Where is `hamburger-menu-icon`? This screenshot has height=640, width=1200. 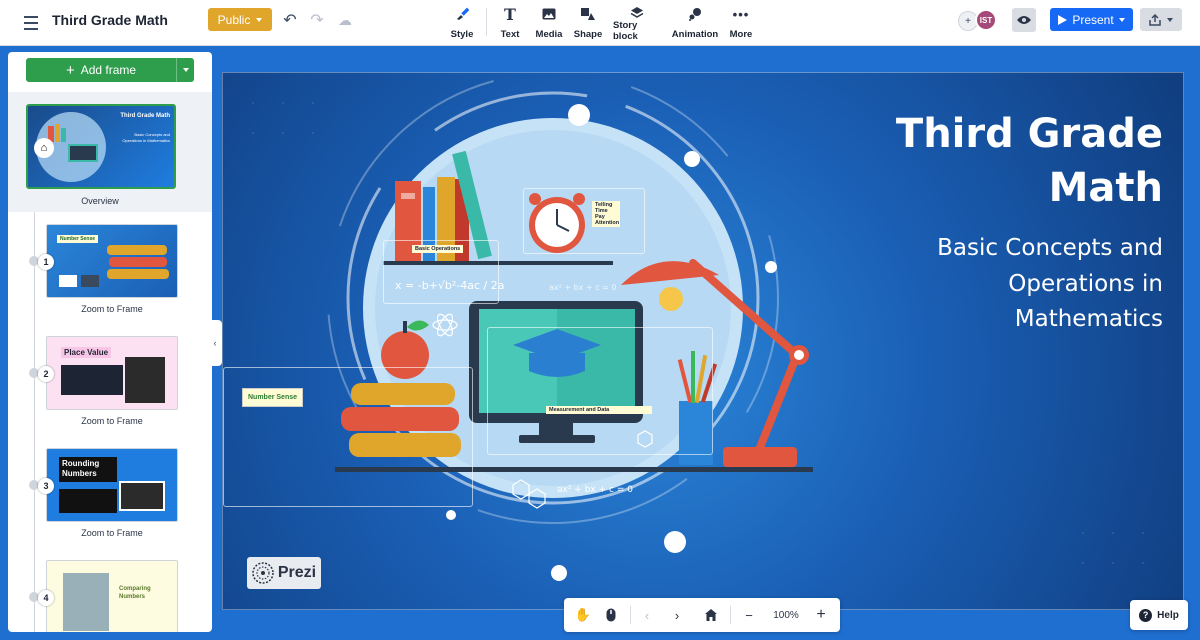
hamburger-menu-icon is located at coordinates (31, 23).